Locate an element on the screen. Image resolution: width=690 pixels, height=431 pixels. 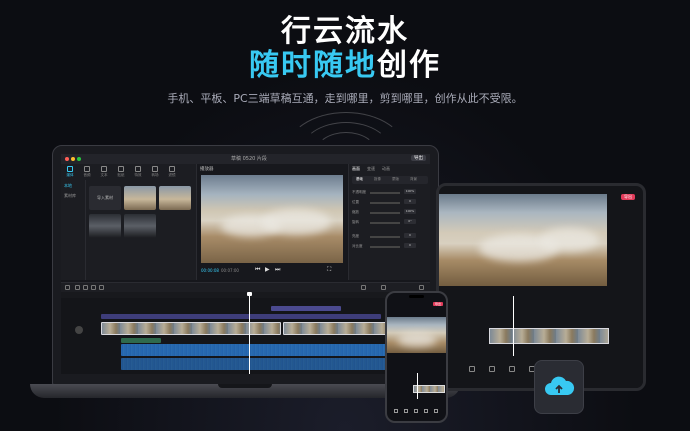
import-media-button: 导入素材 is located at coordinates (105, 198).